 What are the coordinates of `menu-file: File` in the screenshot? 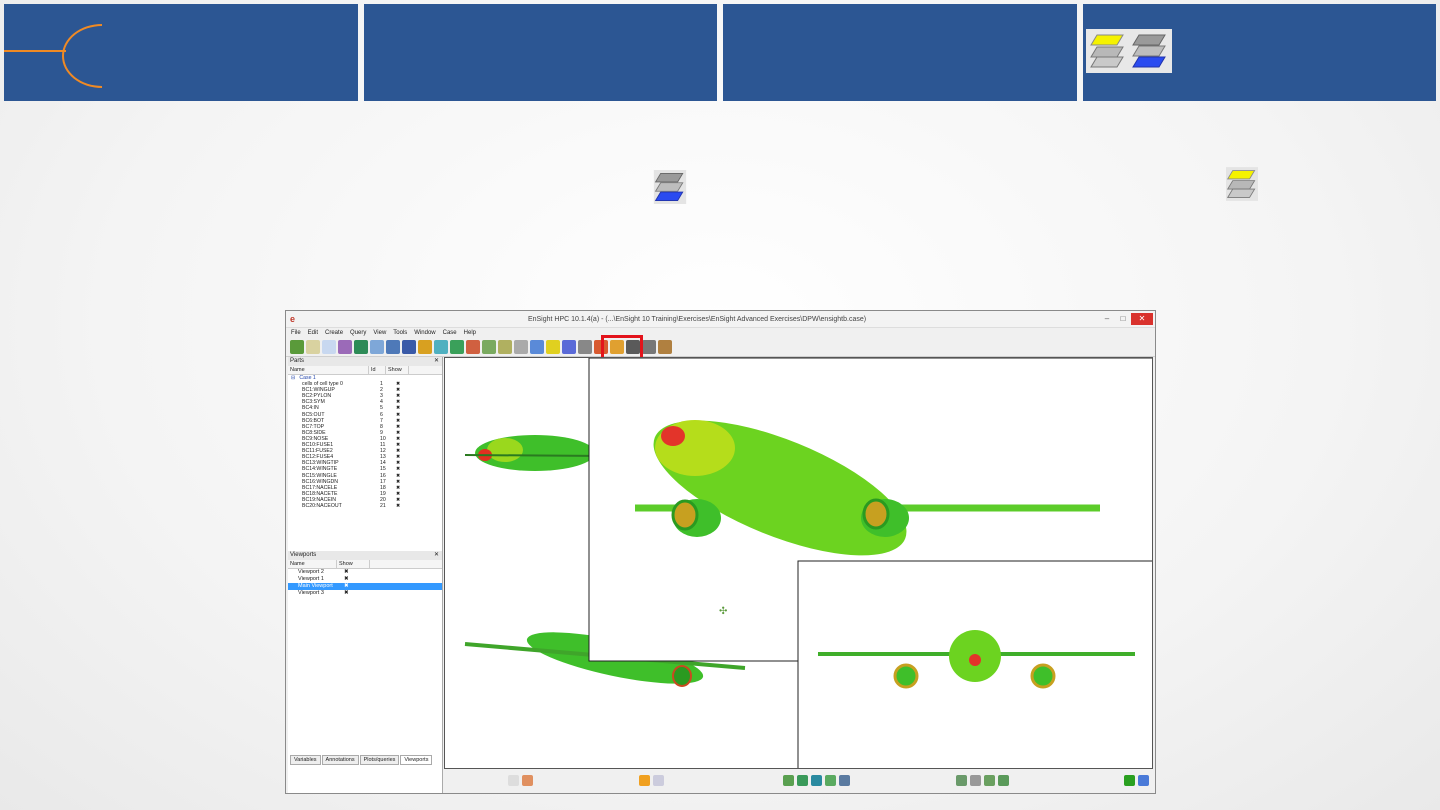 It's located at (296, 333).